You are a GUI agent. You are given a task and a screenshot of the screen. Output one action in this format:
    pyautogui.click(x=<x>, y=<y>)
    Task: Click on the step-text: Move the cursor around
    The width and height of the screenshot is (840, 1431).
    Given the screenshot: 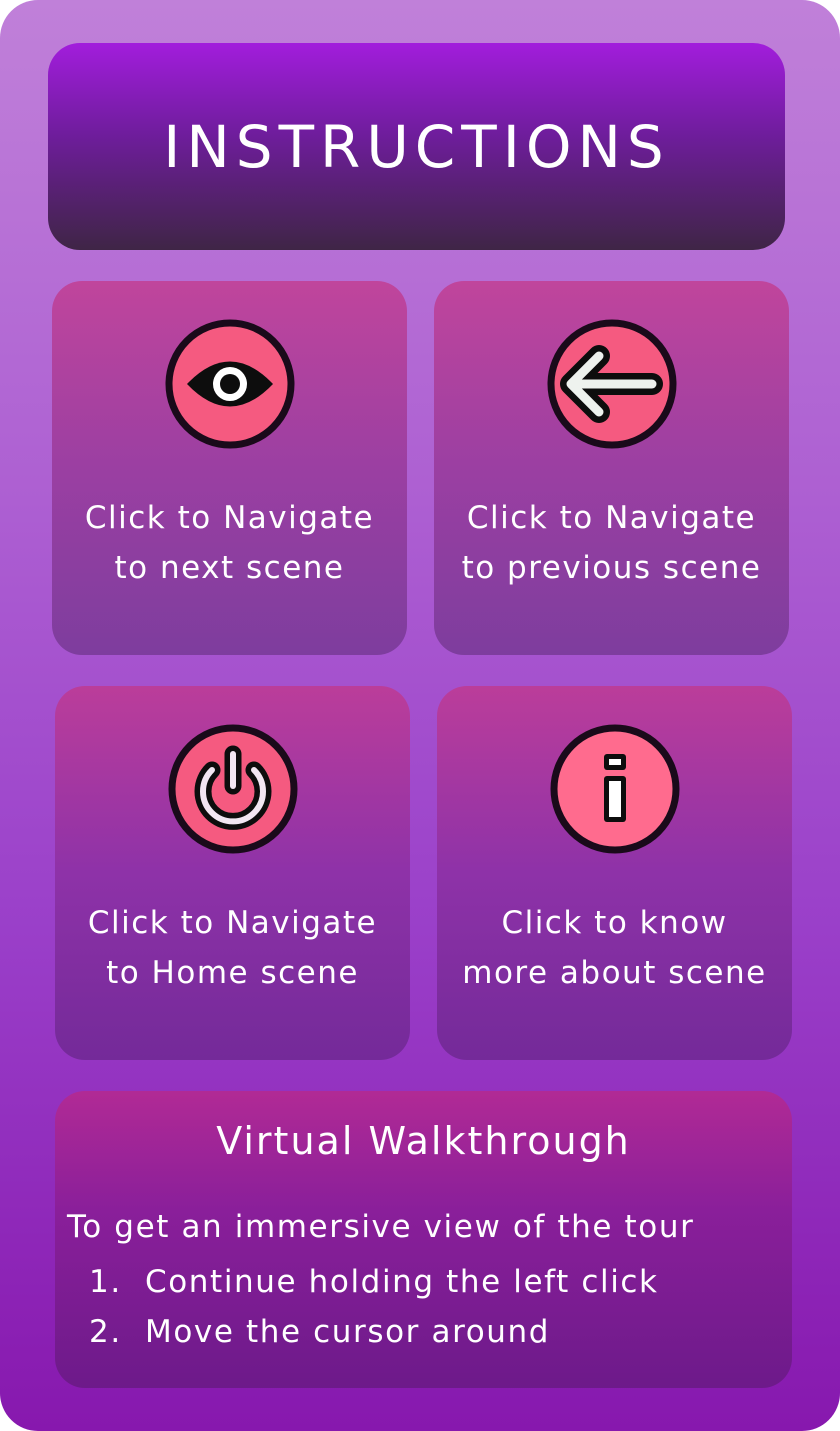 What is the action you would take?
    pyautogui.click(x=348, y=1332)
    